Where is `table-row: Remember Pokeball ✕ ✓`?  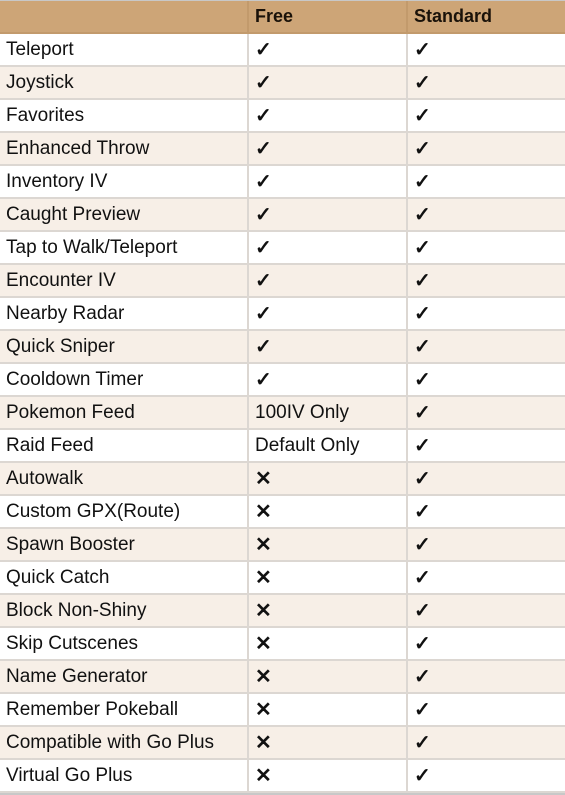
table-row: Remember Pokeball ✕ ✓ is located at coordinates (282, 709).